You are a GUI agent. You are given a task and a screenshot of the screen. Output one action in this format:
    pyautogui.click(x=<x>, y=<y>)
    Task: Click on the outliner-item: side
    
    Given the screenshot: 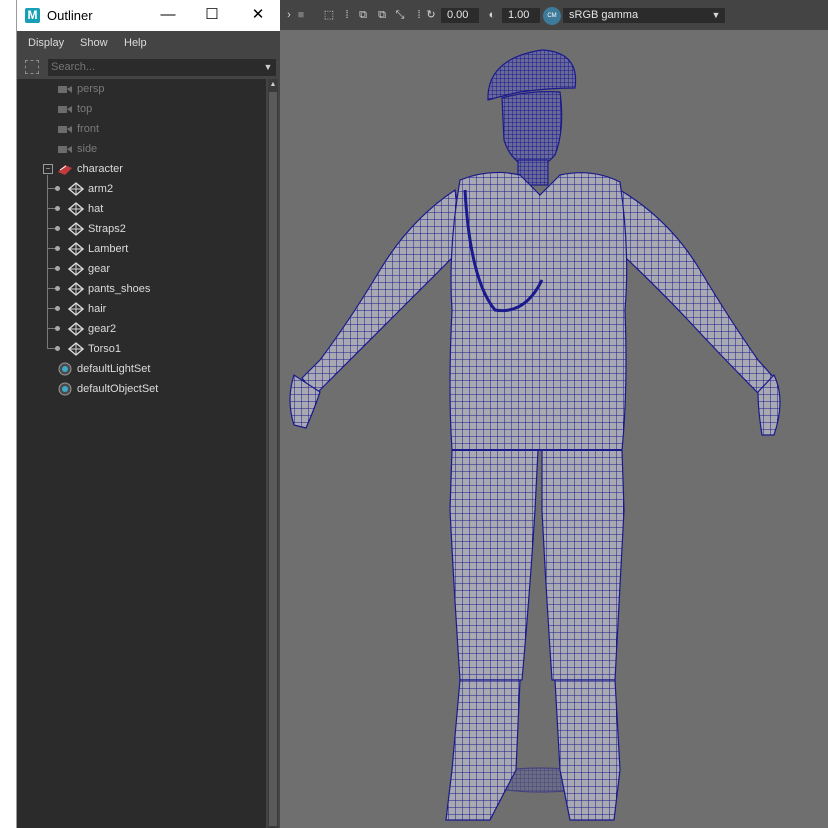 What is the action you would take?
    pyautogui.click(x=141, y=149)
    